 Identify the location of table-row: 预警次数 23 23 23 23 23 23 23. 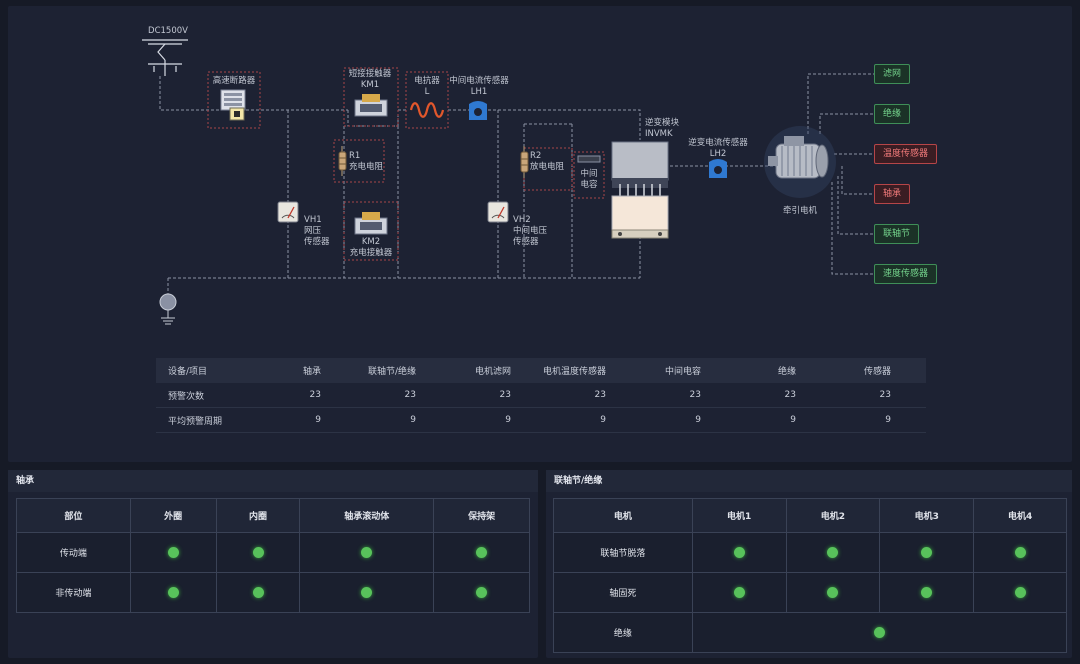
(541, 395).